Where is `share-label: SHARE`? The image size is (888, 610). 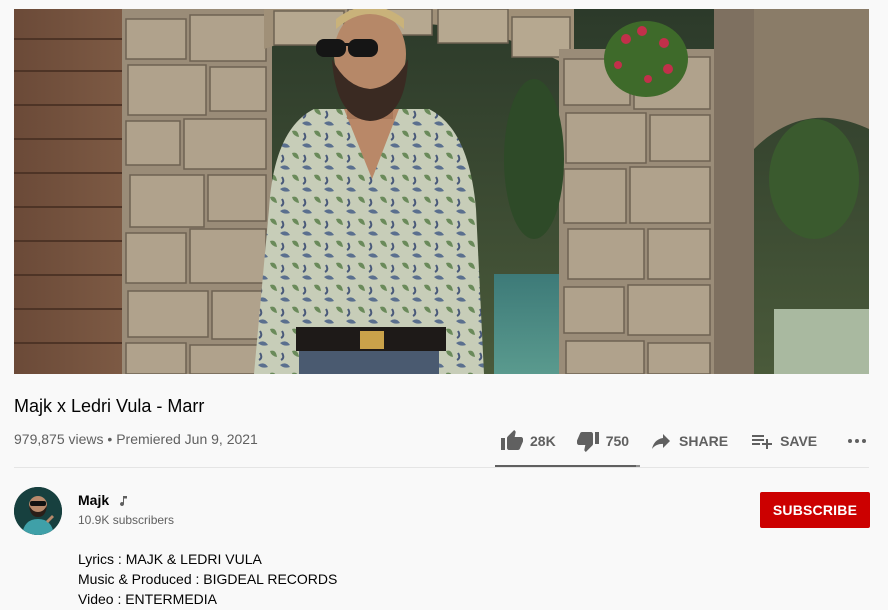
share-label: SHARE is located at coordinates (704, 441).